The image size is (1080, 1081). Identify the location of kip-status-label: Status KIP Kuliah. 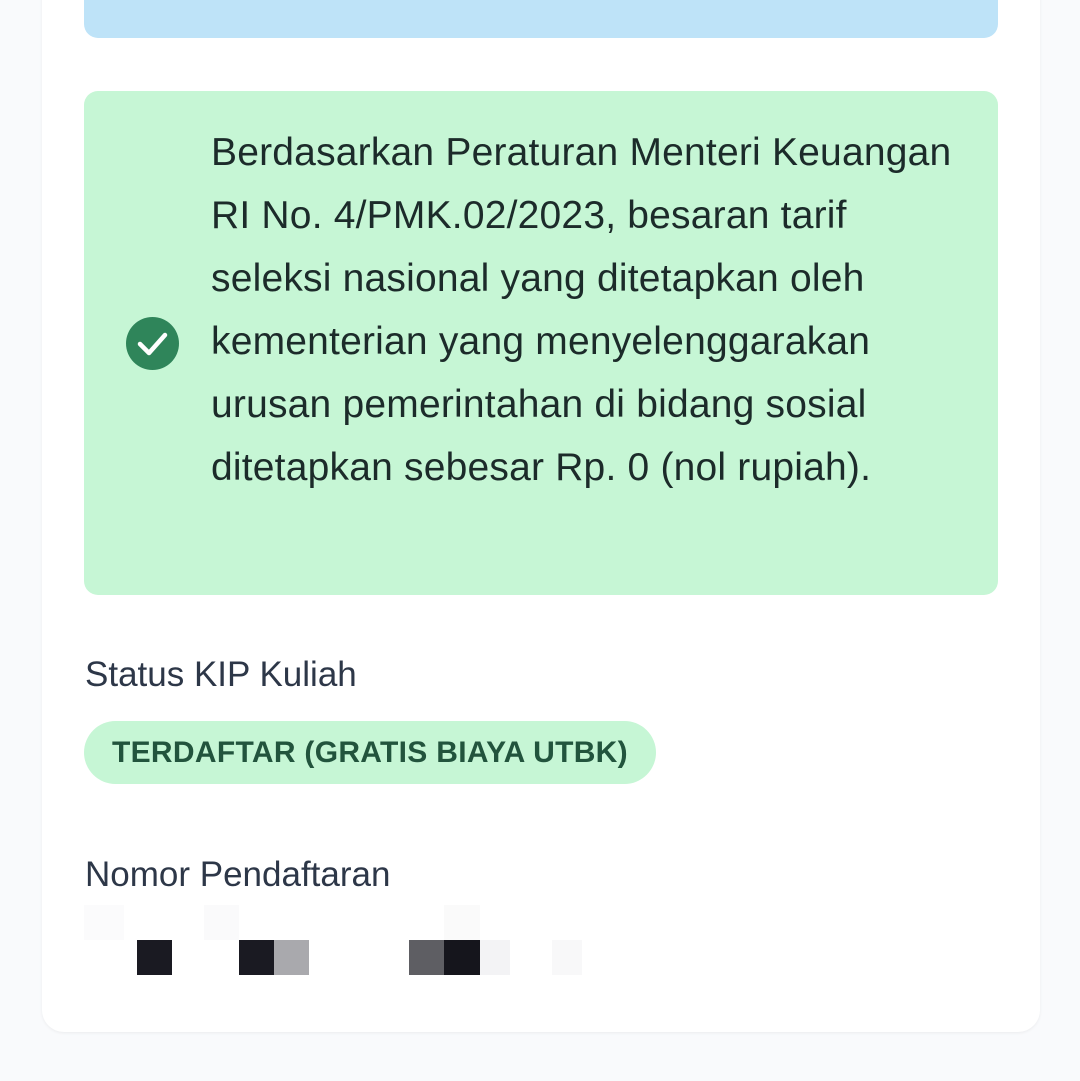
(221, 674).